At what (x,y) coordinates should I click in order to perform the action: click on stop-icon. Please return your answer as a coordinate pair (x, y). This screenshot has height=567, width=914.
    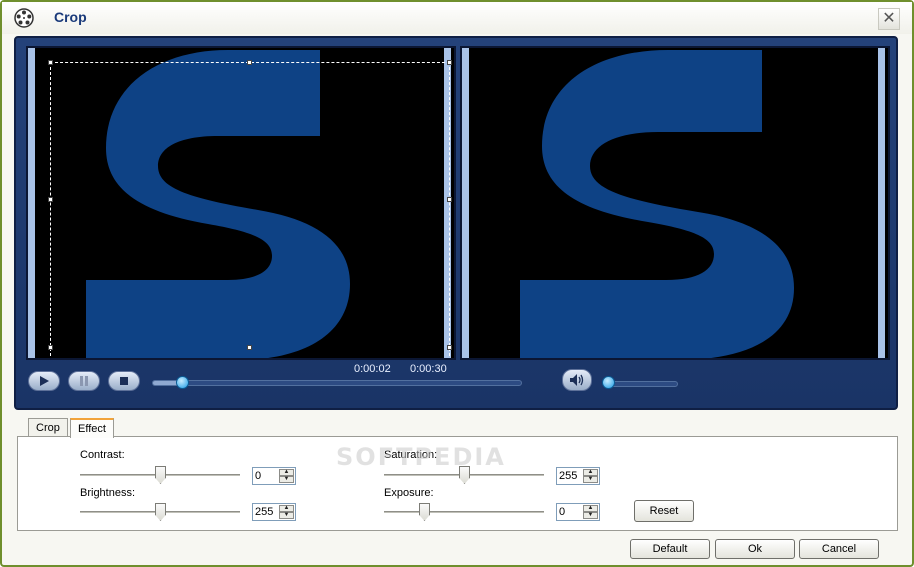
    Looking at the image, I should click on (124, 381).